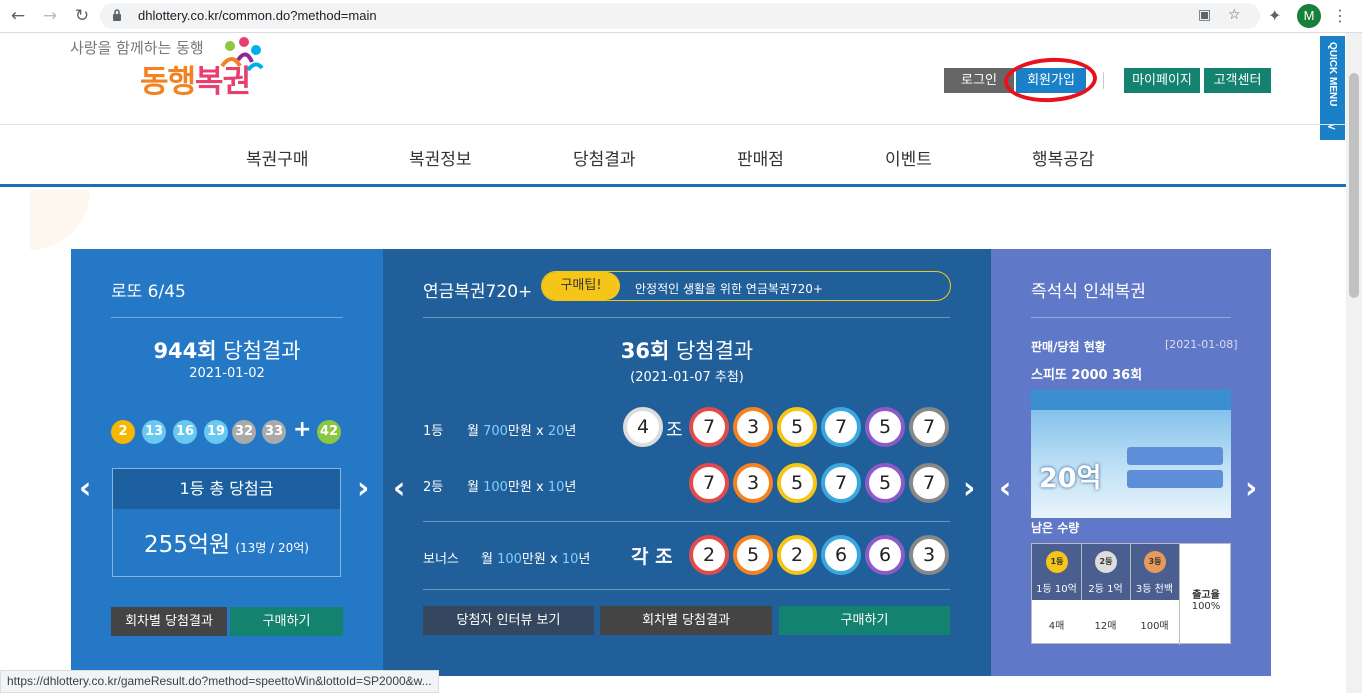  What do you see at coordinates (508, 620) in the screenshot?
I see `pension-interview-button: 당첨자 인터뷰 보기` at bounding box center [508, 620].